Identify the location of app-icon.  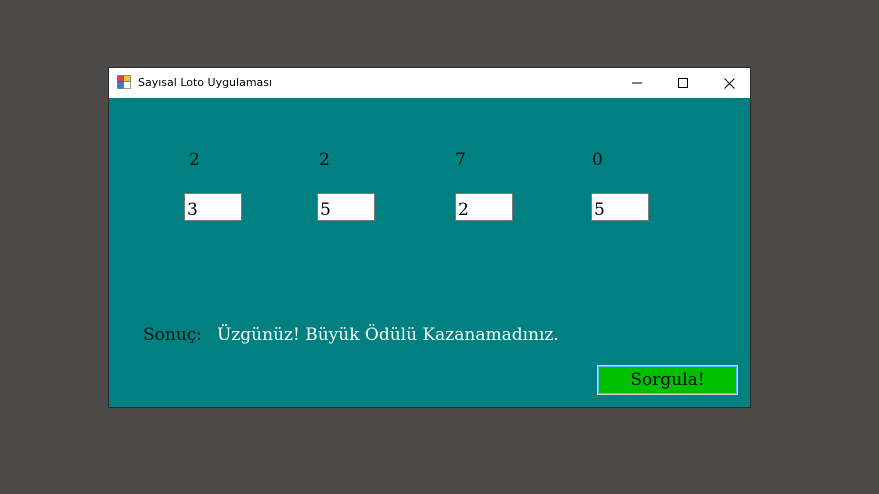
(124, 82).